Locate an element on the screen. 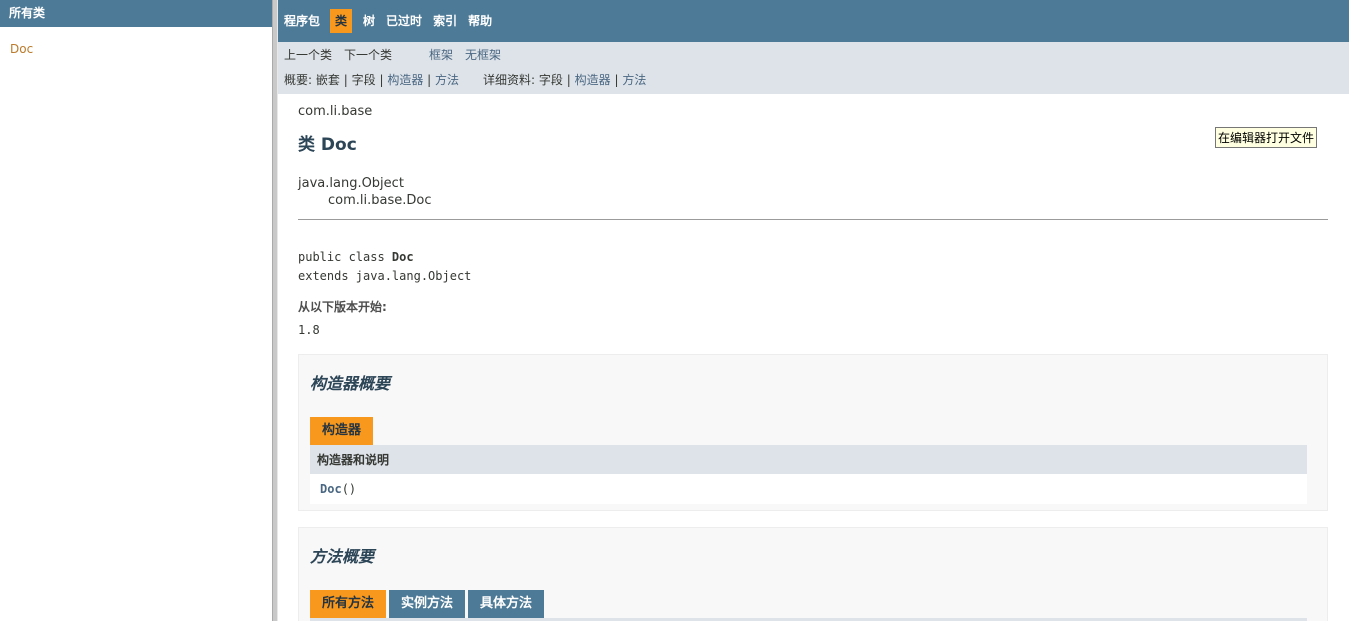 This screenshot has width=1349, height=621. summary-nested: 嵌套 is located at coordinates (327, 80).